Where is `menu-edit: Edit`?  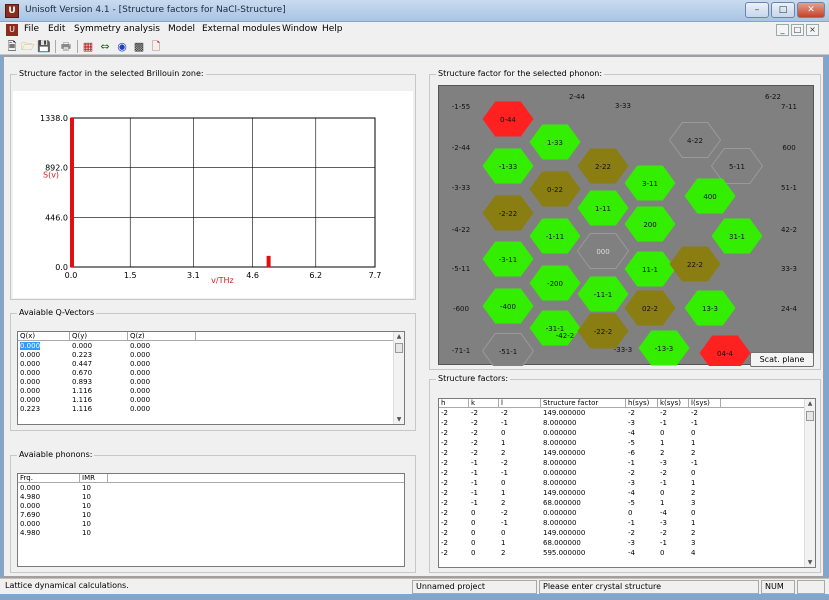
menu-edit: Edit is located at coordinates (56, 29).